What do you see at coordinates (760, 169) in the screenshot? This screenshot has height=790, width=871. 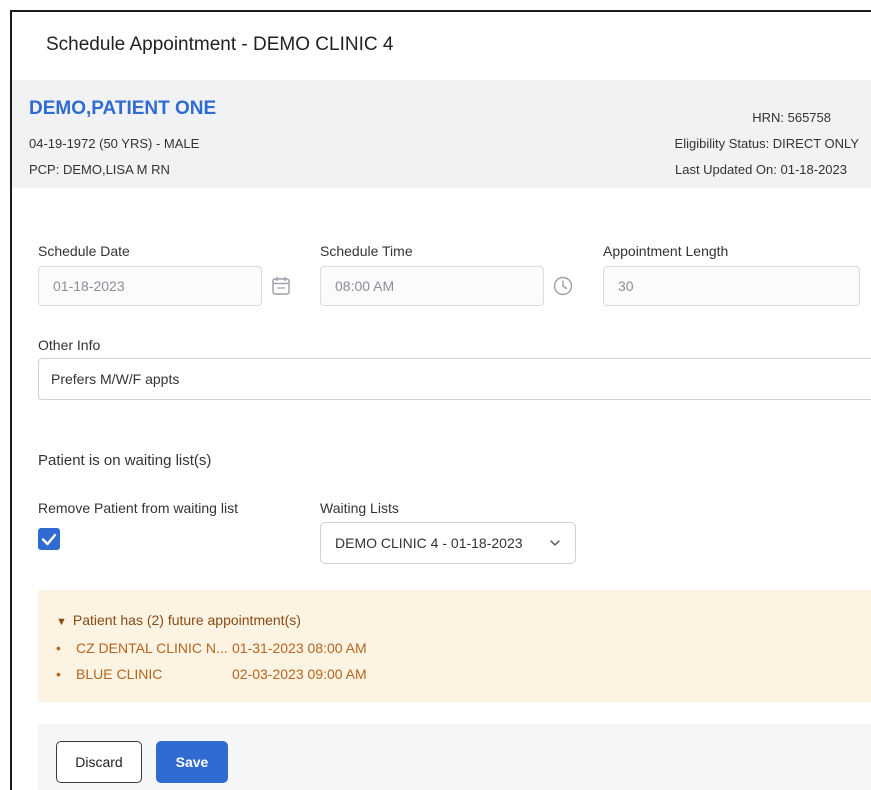 I see `last-updated: Last Updated On: 01-18-2023` at bounding box center [760, 169].